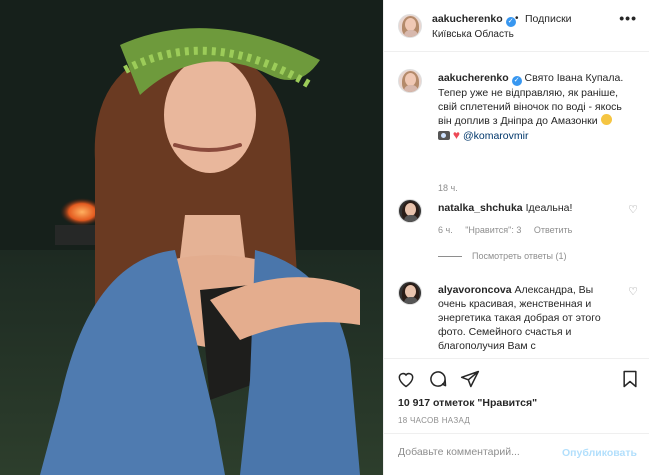 This screenshot has height=475, width=649. What do you see at coordinates (480, 208) in the screenshot?
I see `commenter-username: natalka_shchuka` at bounding box center [480, 208].